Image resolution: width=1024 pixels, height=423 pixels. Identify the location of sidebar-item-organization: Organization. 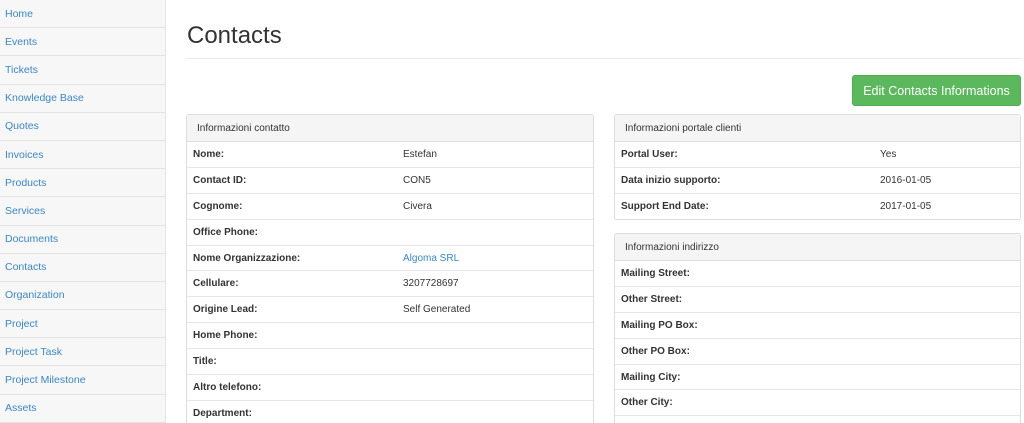
(82, 296).